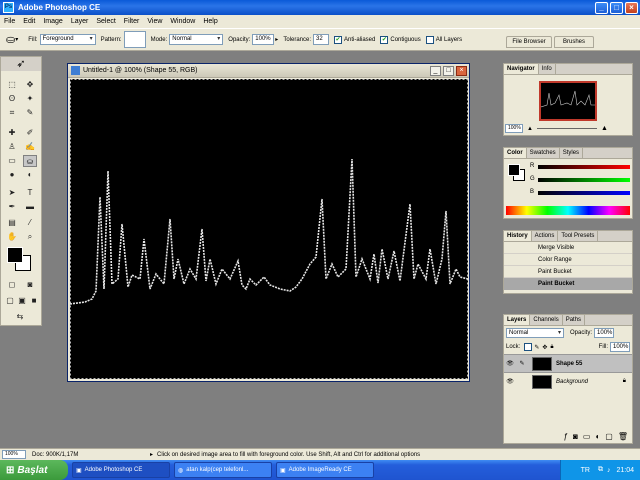 Image resolution: width=640 pixels, height=480 pixels. I want to click on color-foreground-swatch, so click(514, 170).